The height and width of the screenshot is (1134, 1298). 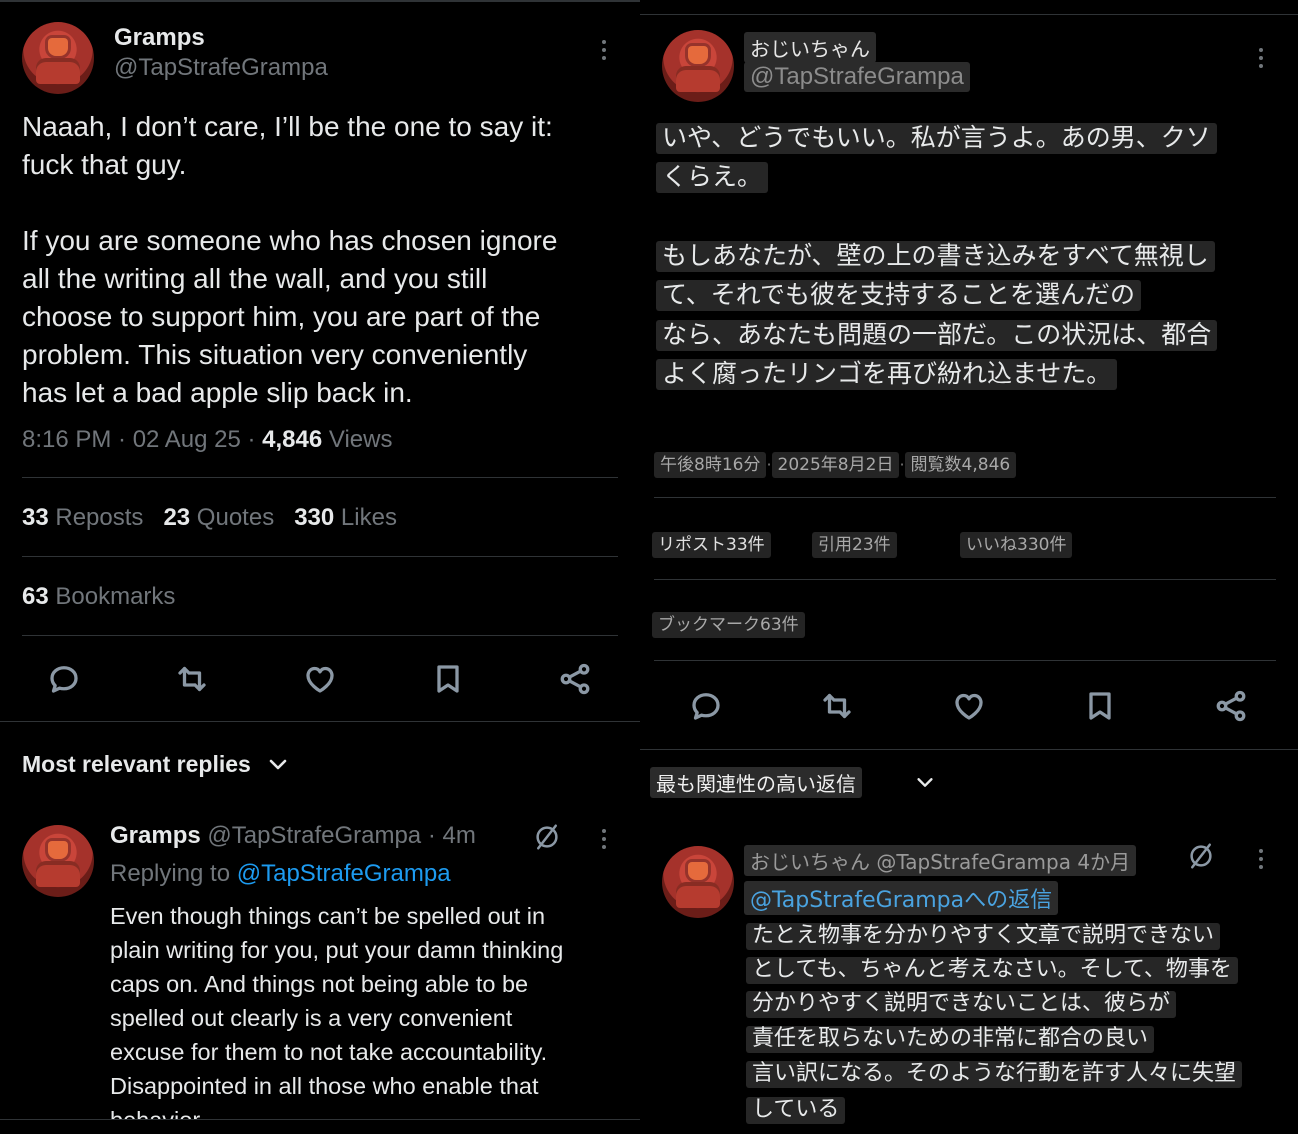 I want to click on post-line: なら、あなたも問題の一部だ。この状況は、都合, so click(x=937, y=335).